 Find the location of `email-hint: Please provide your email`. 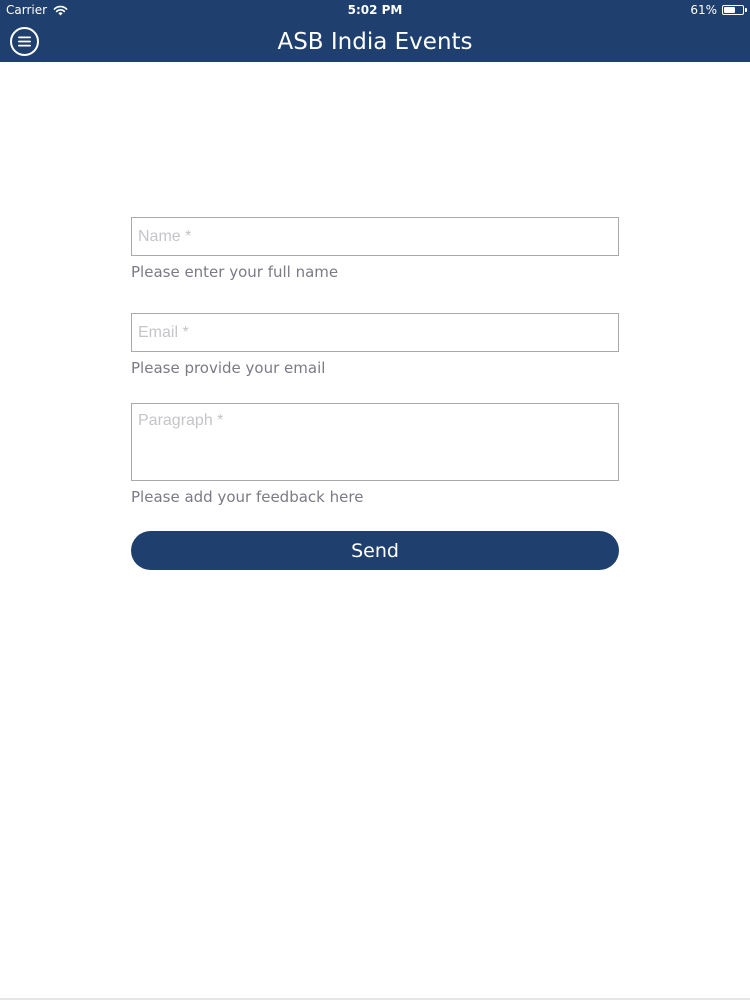

email-hint: Please provide your email is located at coordinates (228, 368).